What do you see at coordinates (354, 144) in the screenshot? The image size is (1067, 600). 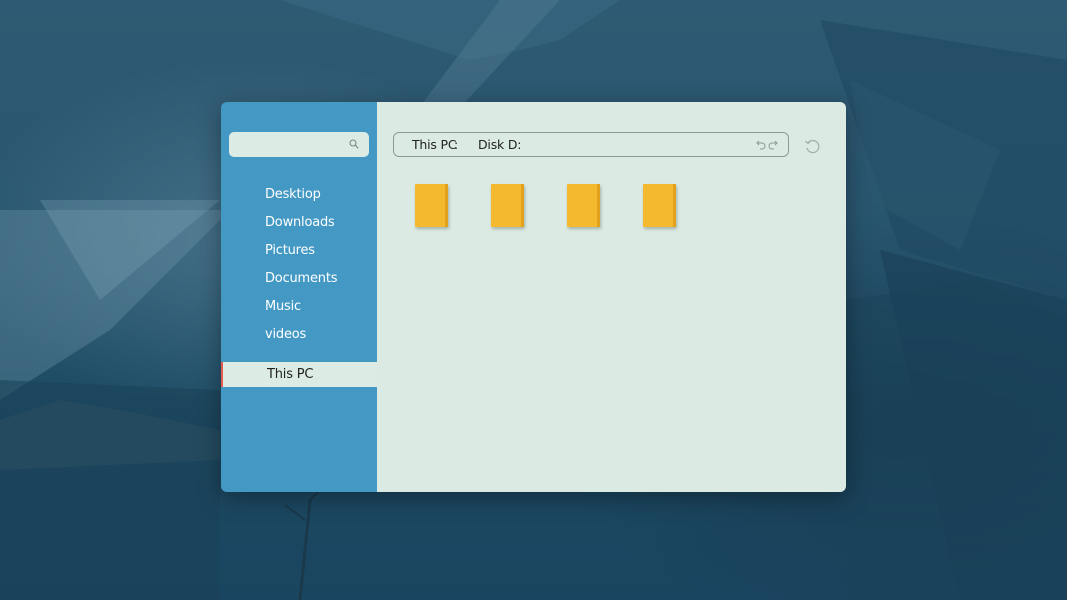 I see `search-icon` at bounding box center [354, 144].